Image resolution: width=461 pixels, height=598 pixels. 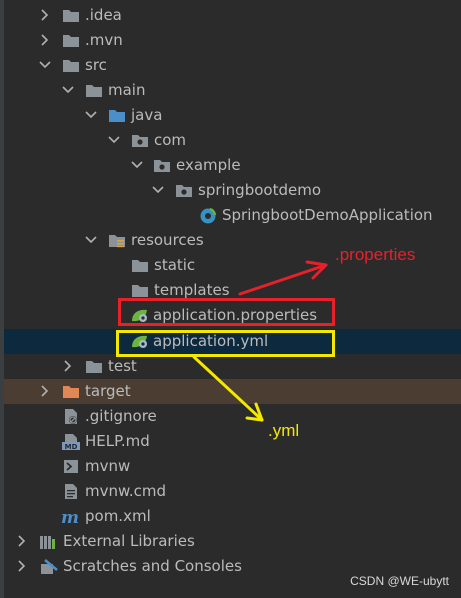 What do you see at coordinates (399, 581) in the screenshot?
I see `watermark: CSDN @WE-ubytt` at bounding box center [399, 581].